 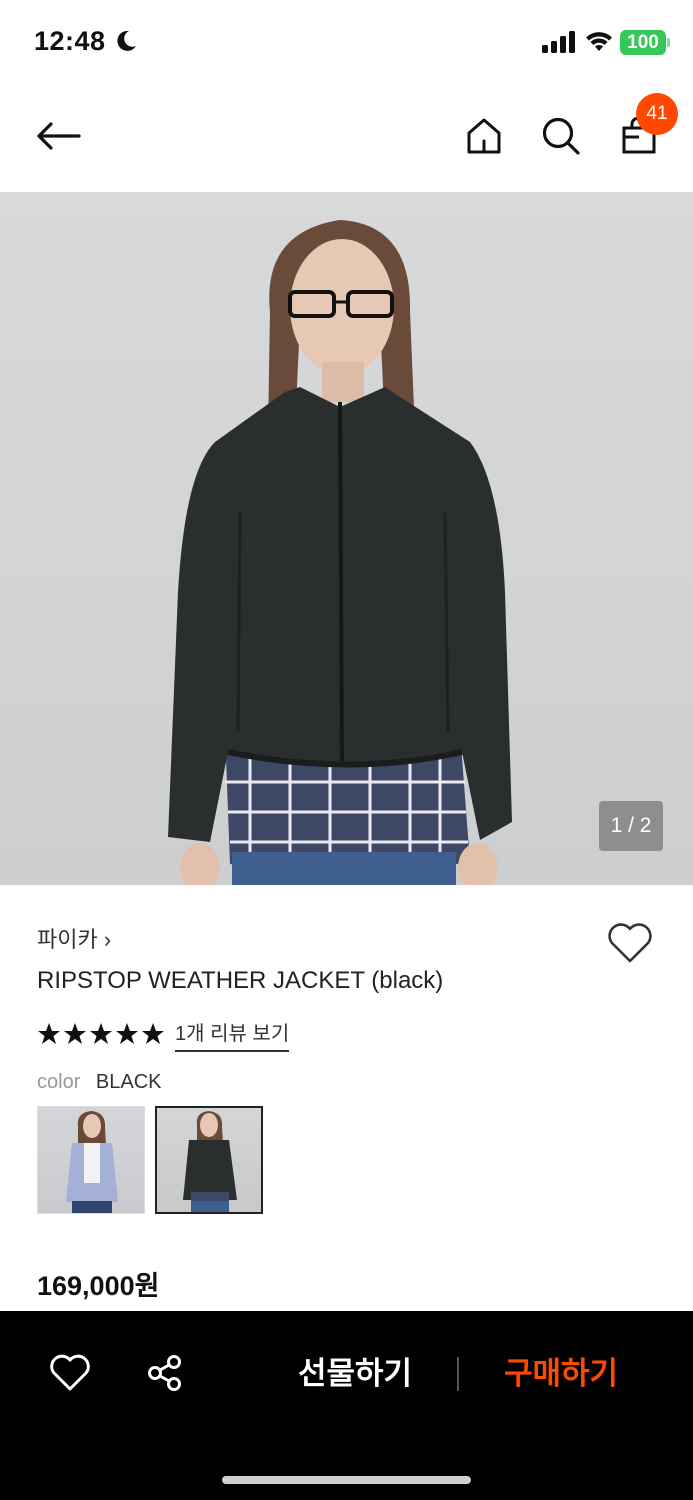 What do you see at coordinates (558, 42) in the screenshot?
I see `signal-icon` at bounding box center [558, 42].